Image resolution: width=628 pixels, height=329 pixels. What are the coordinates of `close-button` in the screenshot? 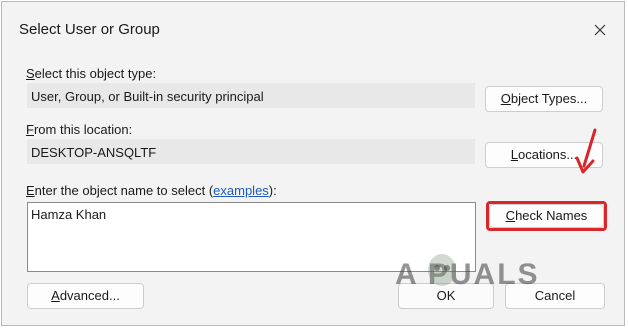 It's located at (600, 30).